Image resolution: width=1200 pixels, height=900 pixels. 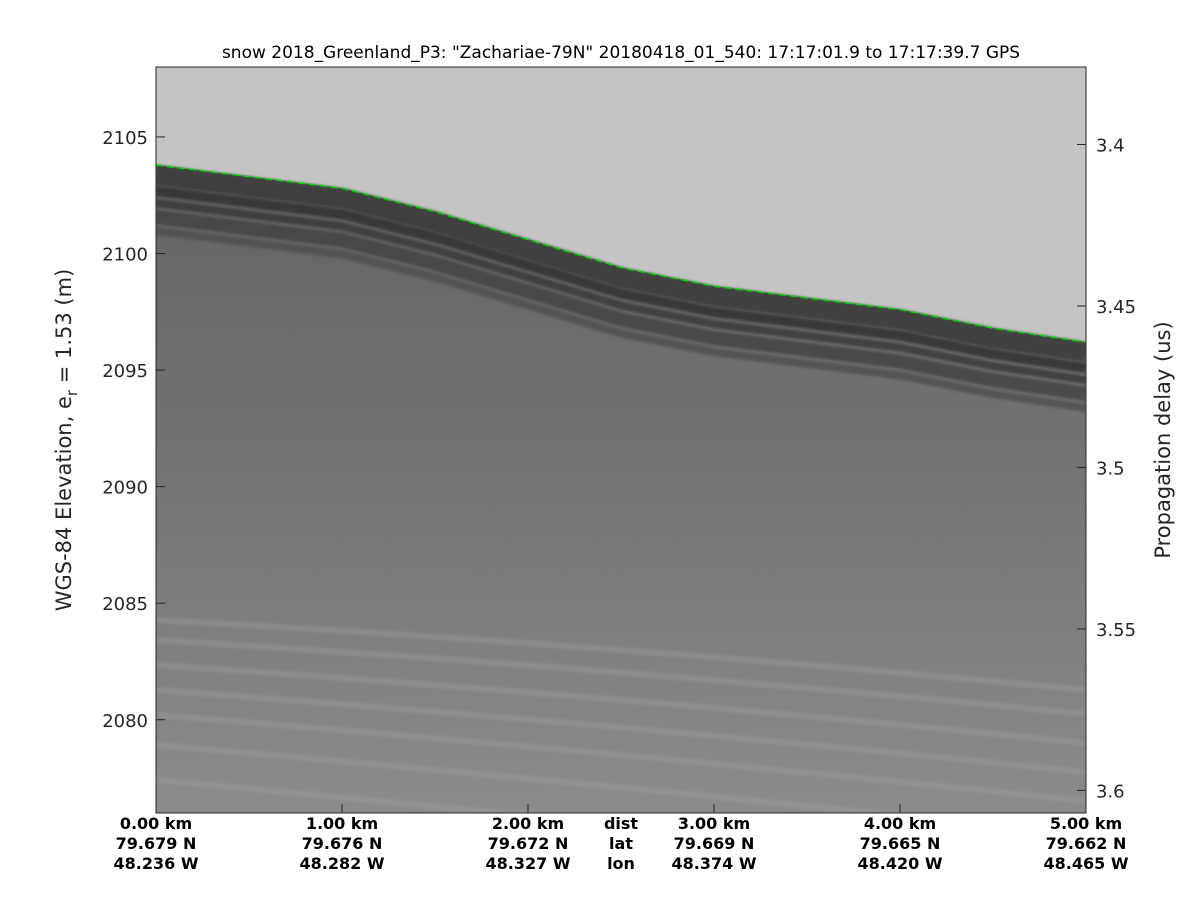 What do you see at coordinates (64, 329) in the screenshot?
I see `y-axis-label-left-suffix: = 1.53 (m)` at bounding box center [64, 329].